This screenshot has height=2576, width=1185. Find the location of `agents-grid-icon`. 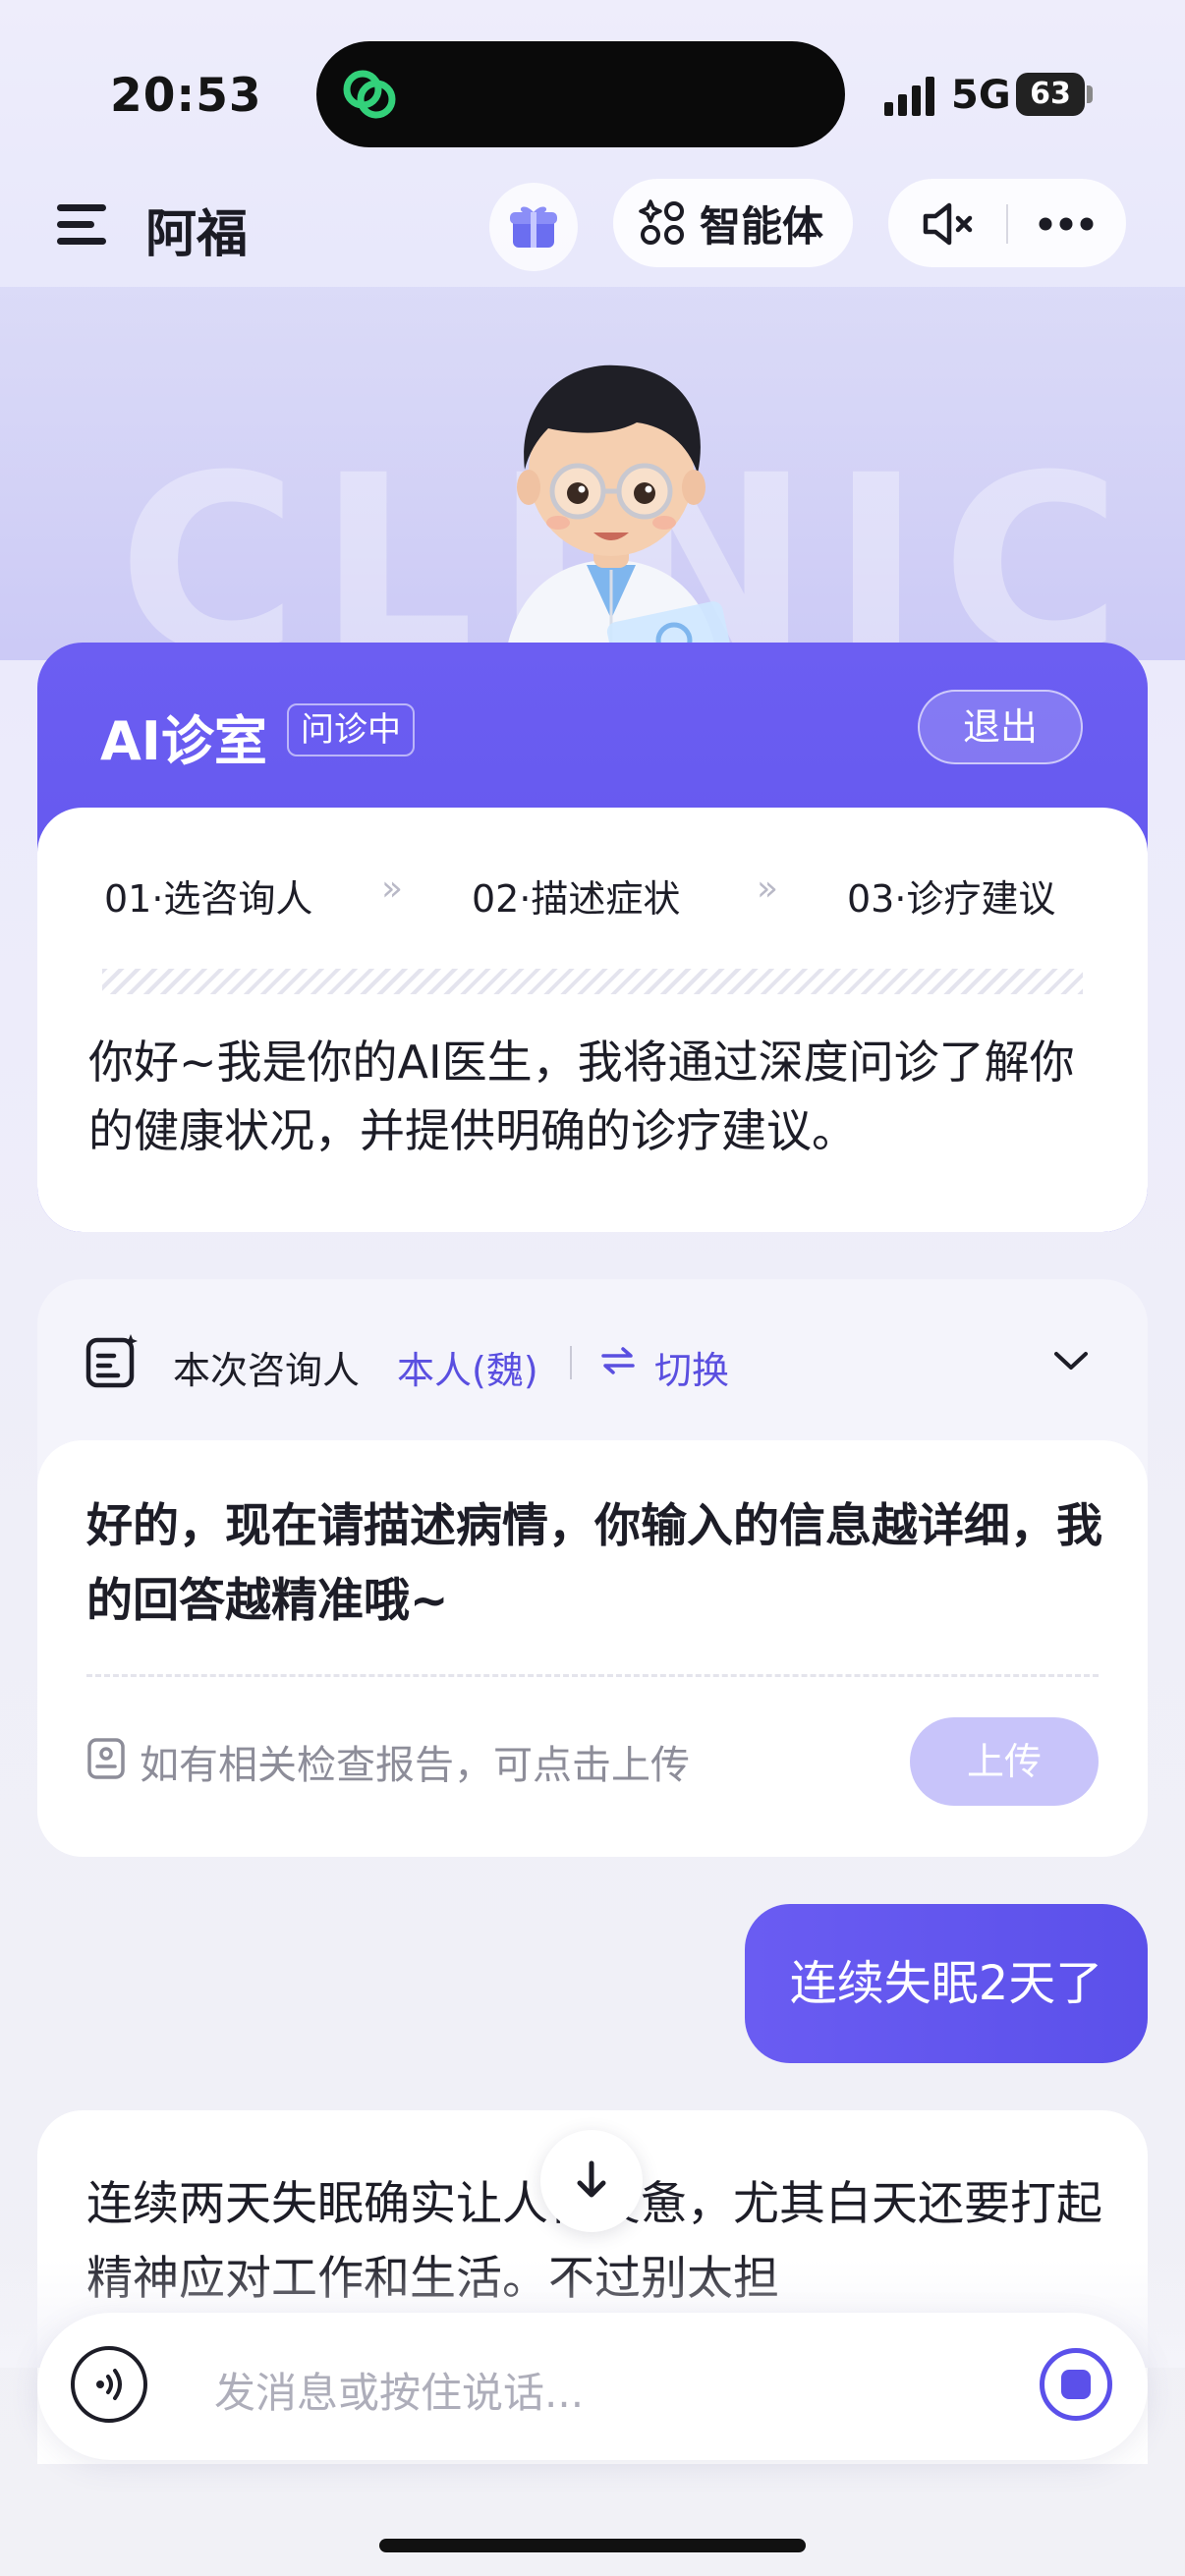

agents-grid-icon is located at coordinates (662, 222).